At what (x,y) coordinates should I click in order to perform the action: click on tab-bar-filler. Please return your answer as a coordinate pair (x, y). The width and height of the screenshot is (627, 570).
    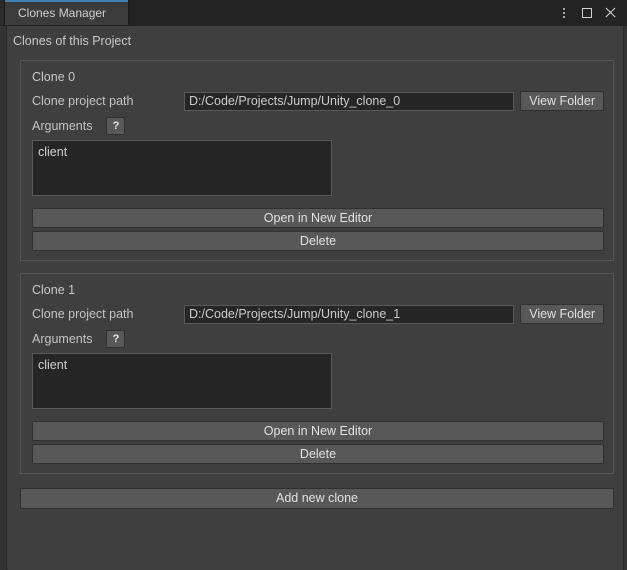
    Looking at the image, I should click on (341, 12).